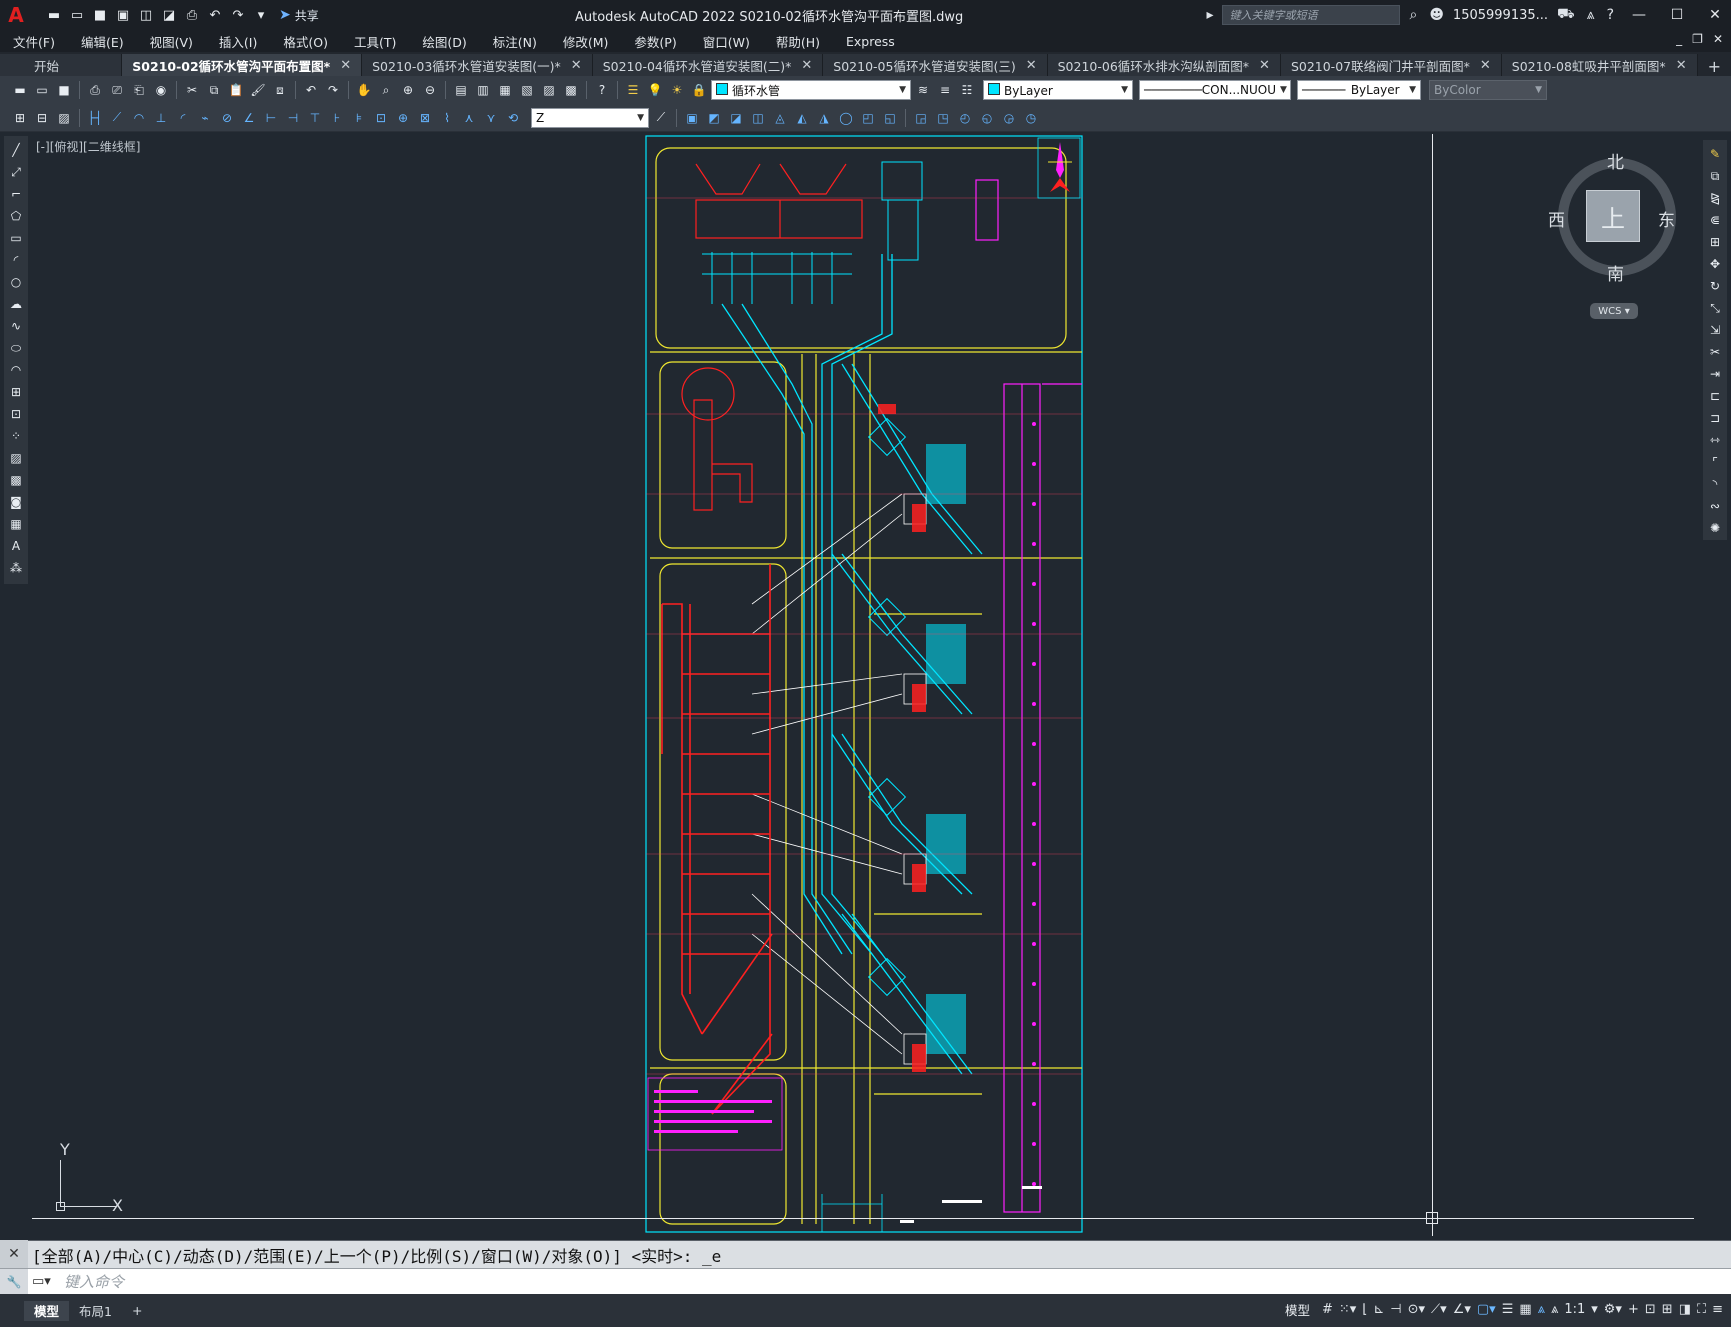 This screenshot has height=1327, width=1731. What do you see at coordinates (1715, 154) in the screenshot?
I see `erase-icon: ✎` at bounding box center [1715, 154].